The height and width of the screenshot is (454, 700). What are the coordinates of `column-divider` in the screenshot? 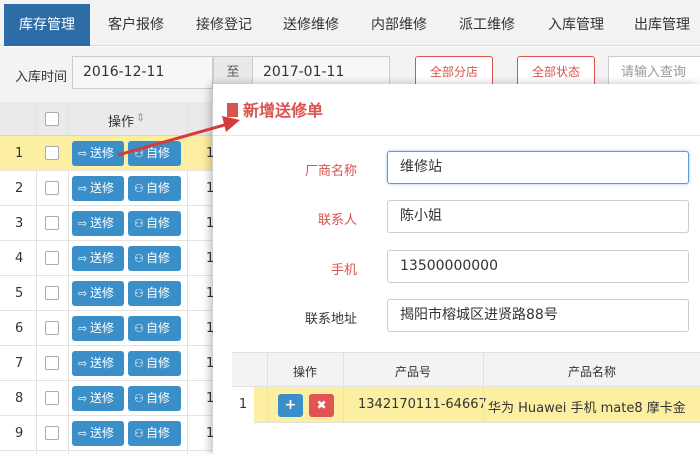 It's located at (343, 387).